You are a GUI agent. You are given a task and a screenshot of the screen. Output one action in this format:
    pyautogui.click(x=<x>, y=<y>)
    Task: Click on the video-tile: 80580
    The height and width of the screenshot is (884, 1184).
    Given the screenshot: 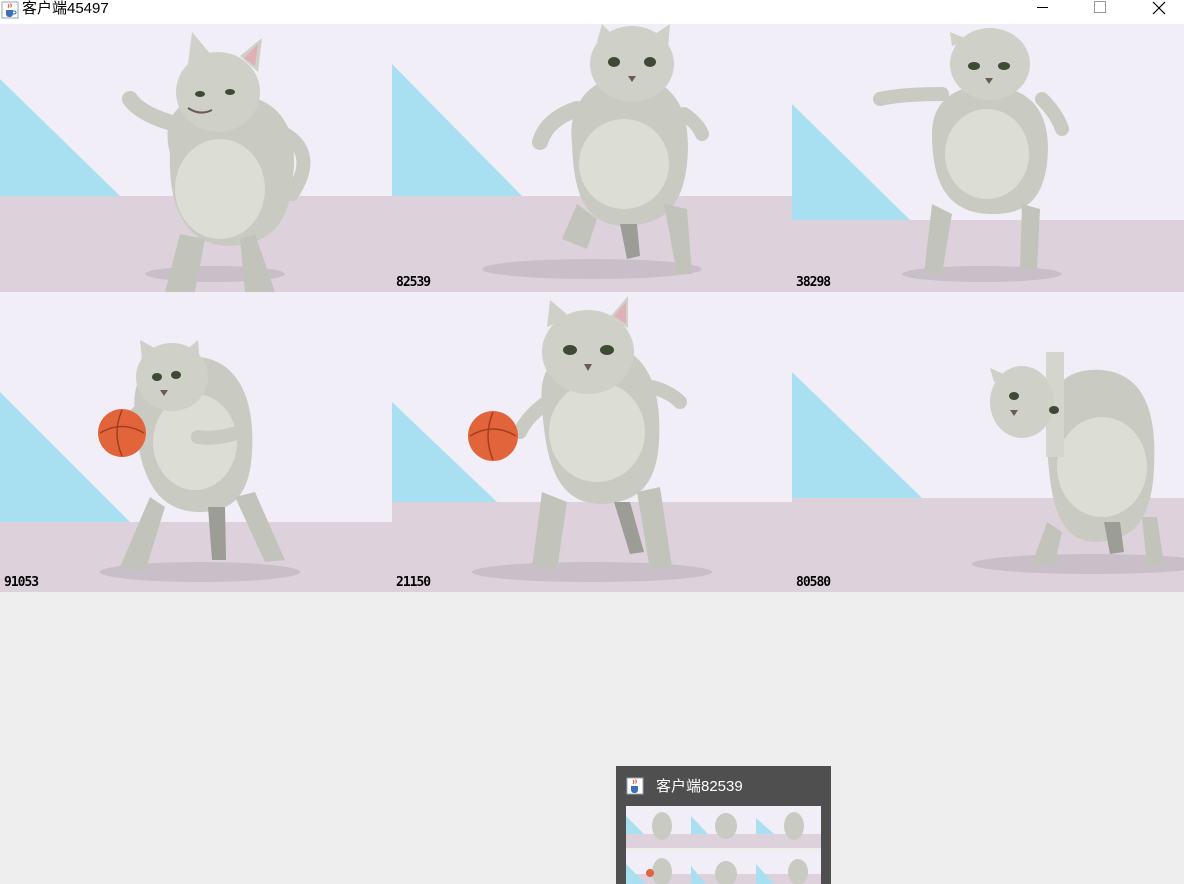 What is the action you would take?
    pyautogui.click(x=988, y=442)
    